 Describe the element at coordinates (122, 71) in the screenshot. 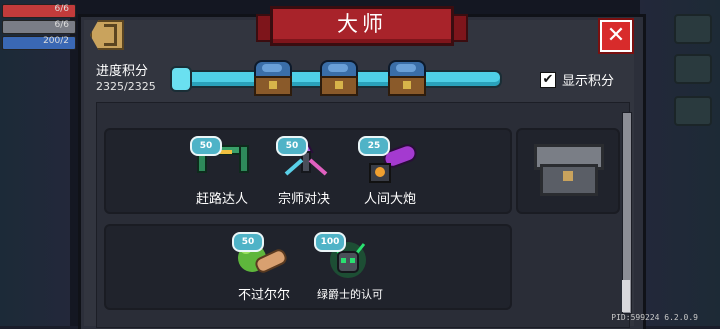

I see `progress-label: 进度积分` at that location.